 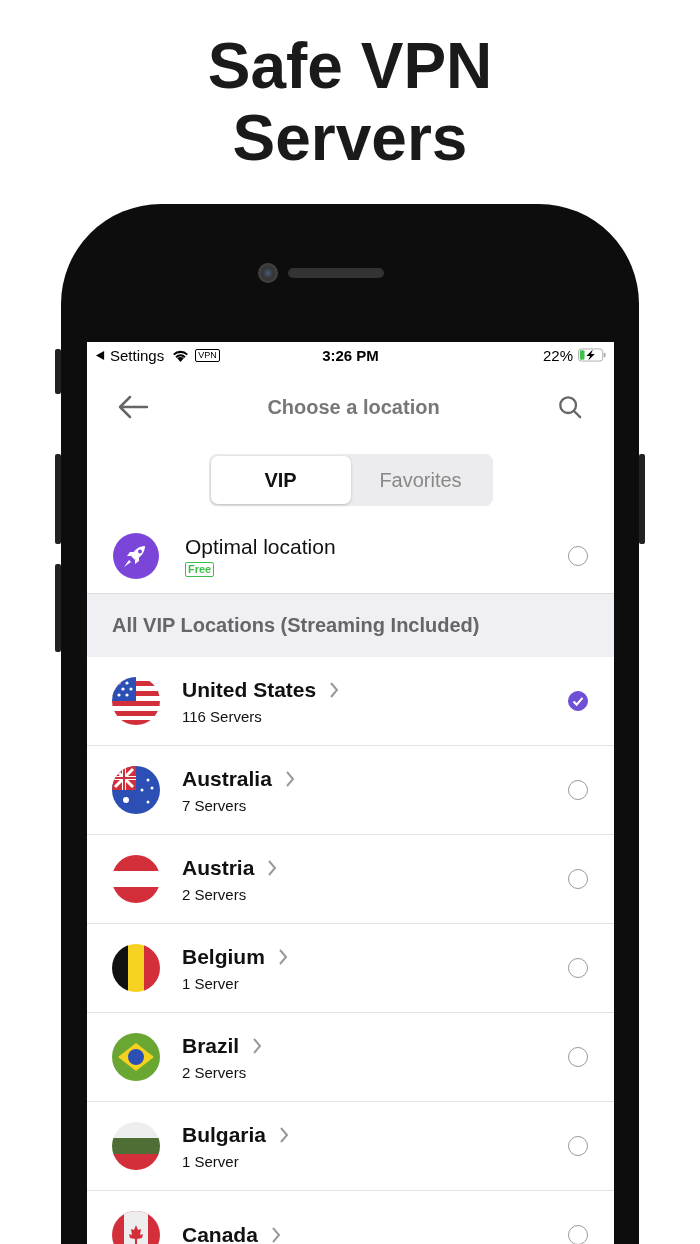 What do you see at coordinates (350, 701) in the screenshot?
I see `location-row: United States 116 Servers` at bounding box center [350, 701].